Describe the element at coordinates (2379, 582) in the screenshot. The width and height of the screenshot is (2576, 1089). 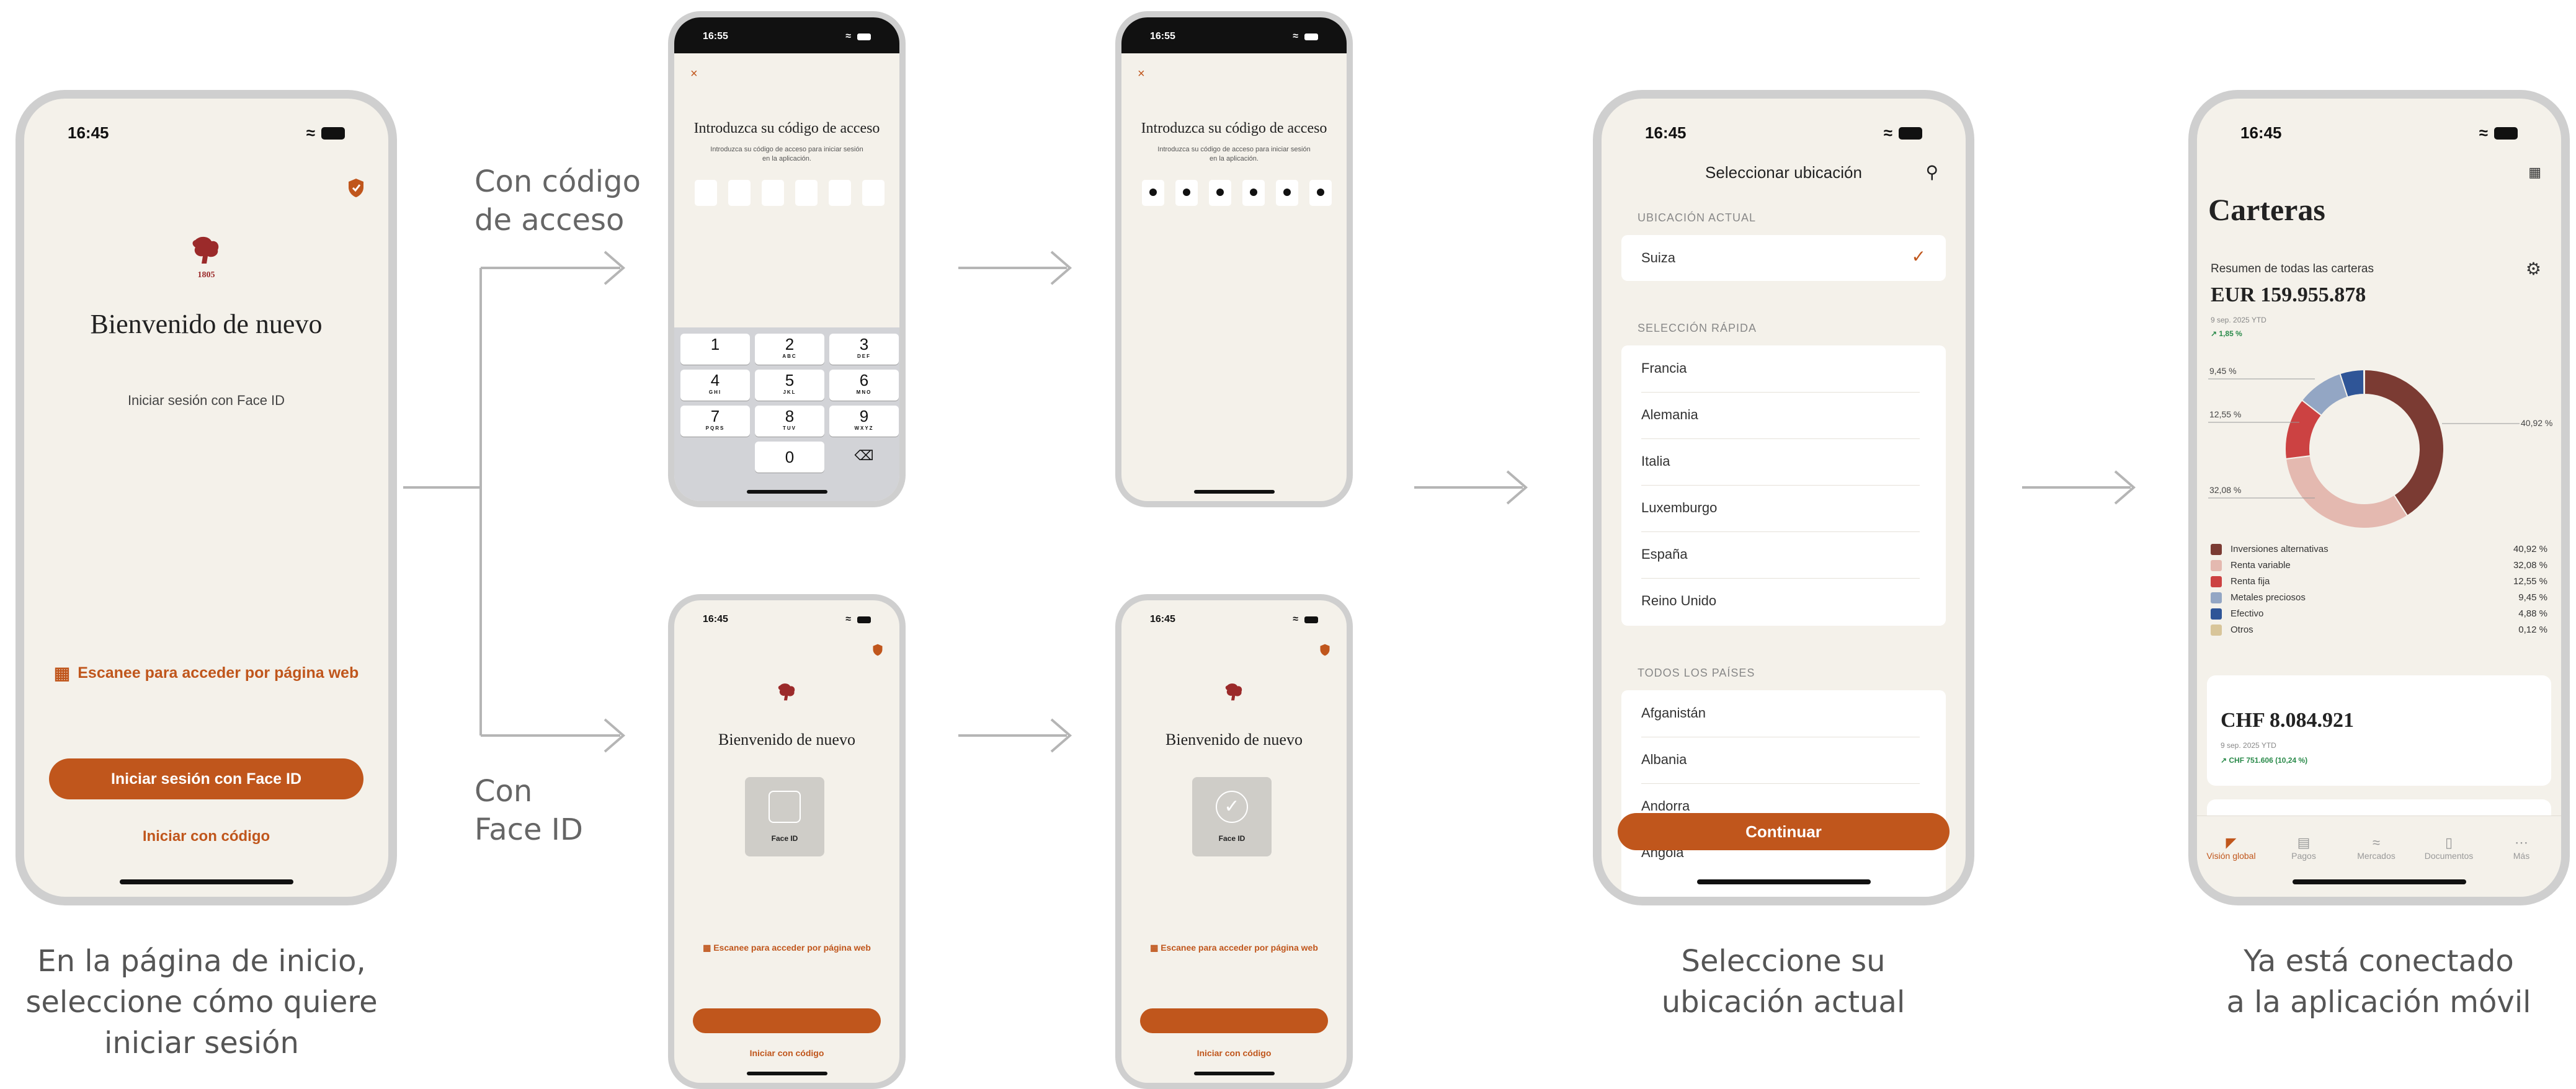
I see `legend-item: Renta fija 12,55 %` at that location.